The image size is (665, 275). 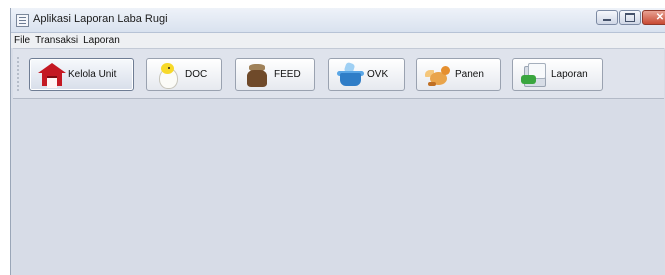 I want to click on menu-laporan: Laporan, so click(x=101, y=40).